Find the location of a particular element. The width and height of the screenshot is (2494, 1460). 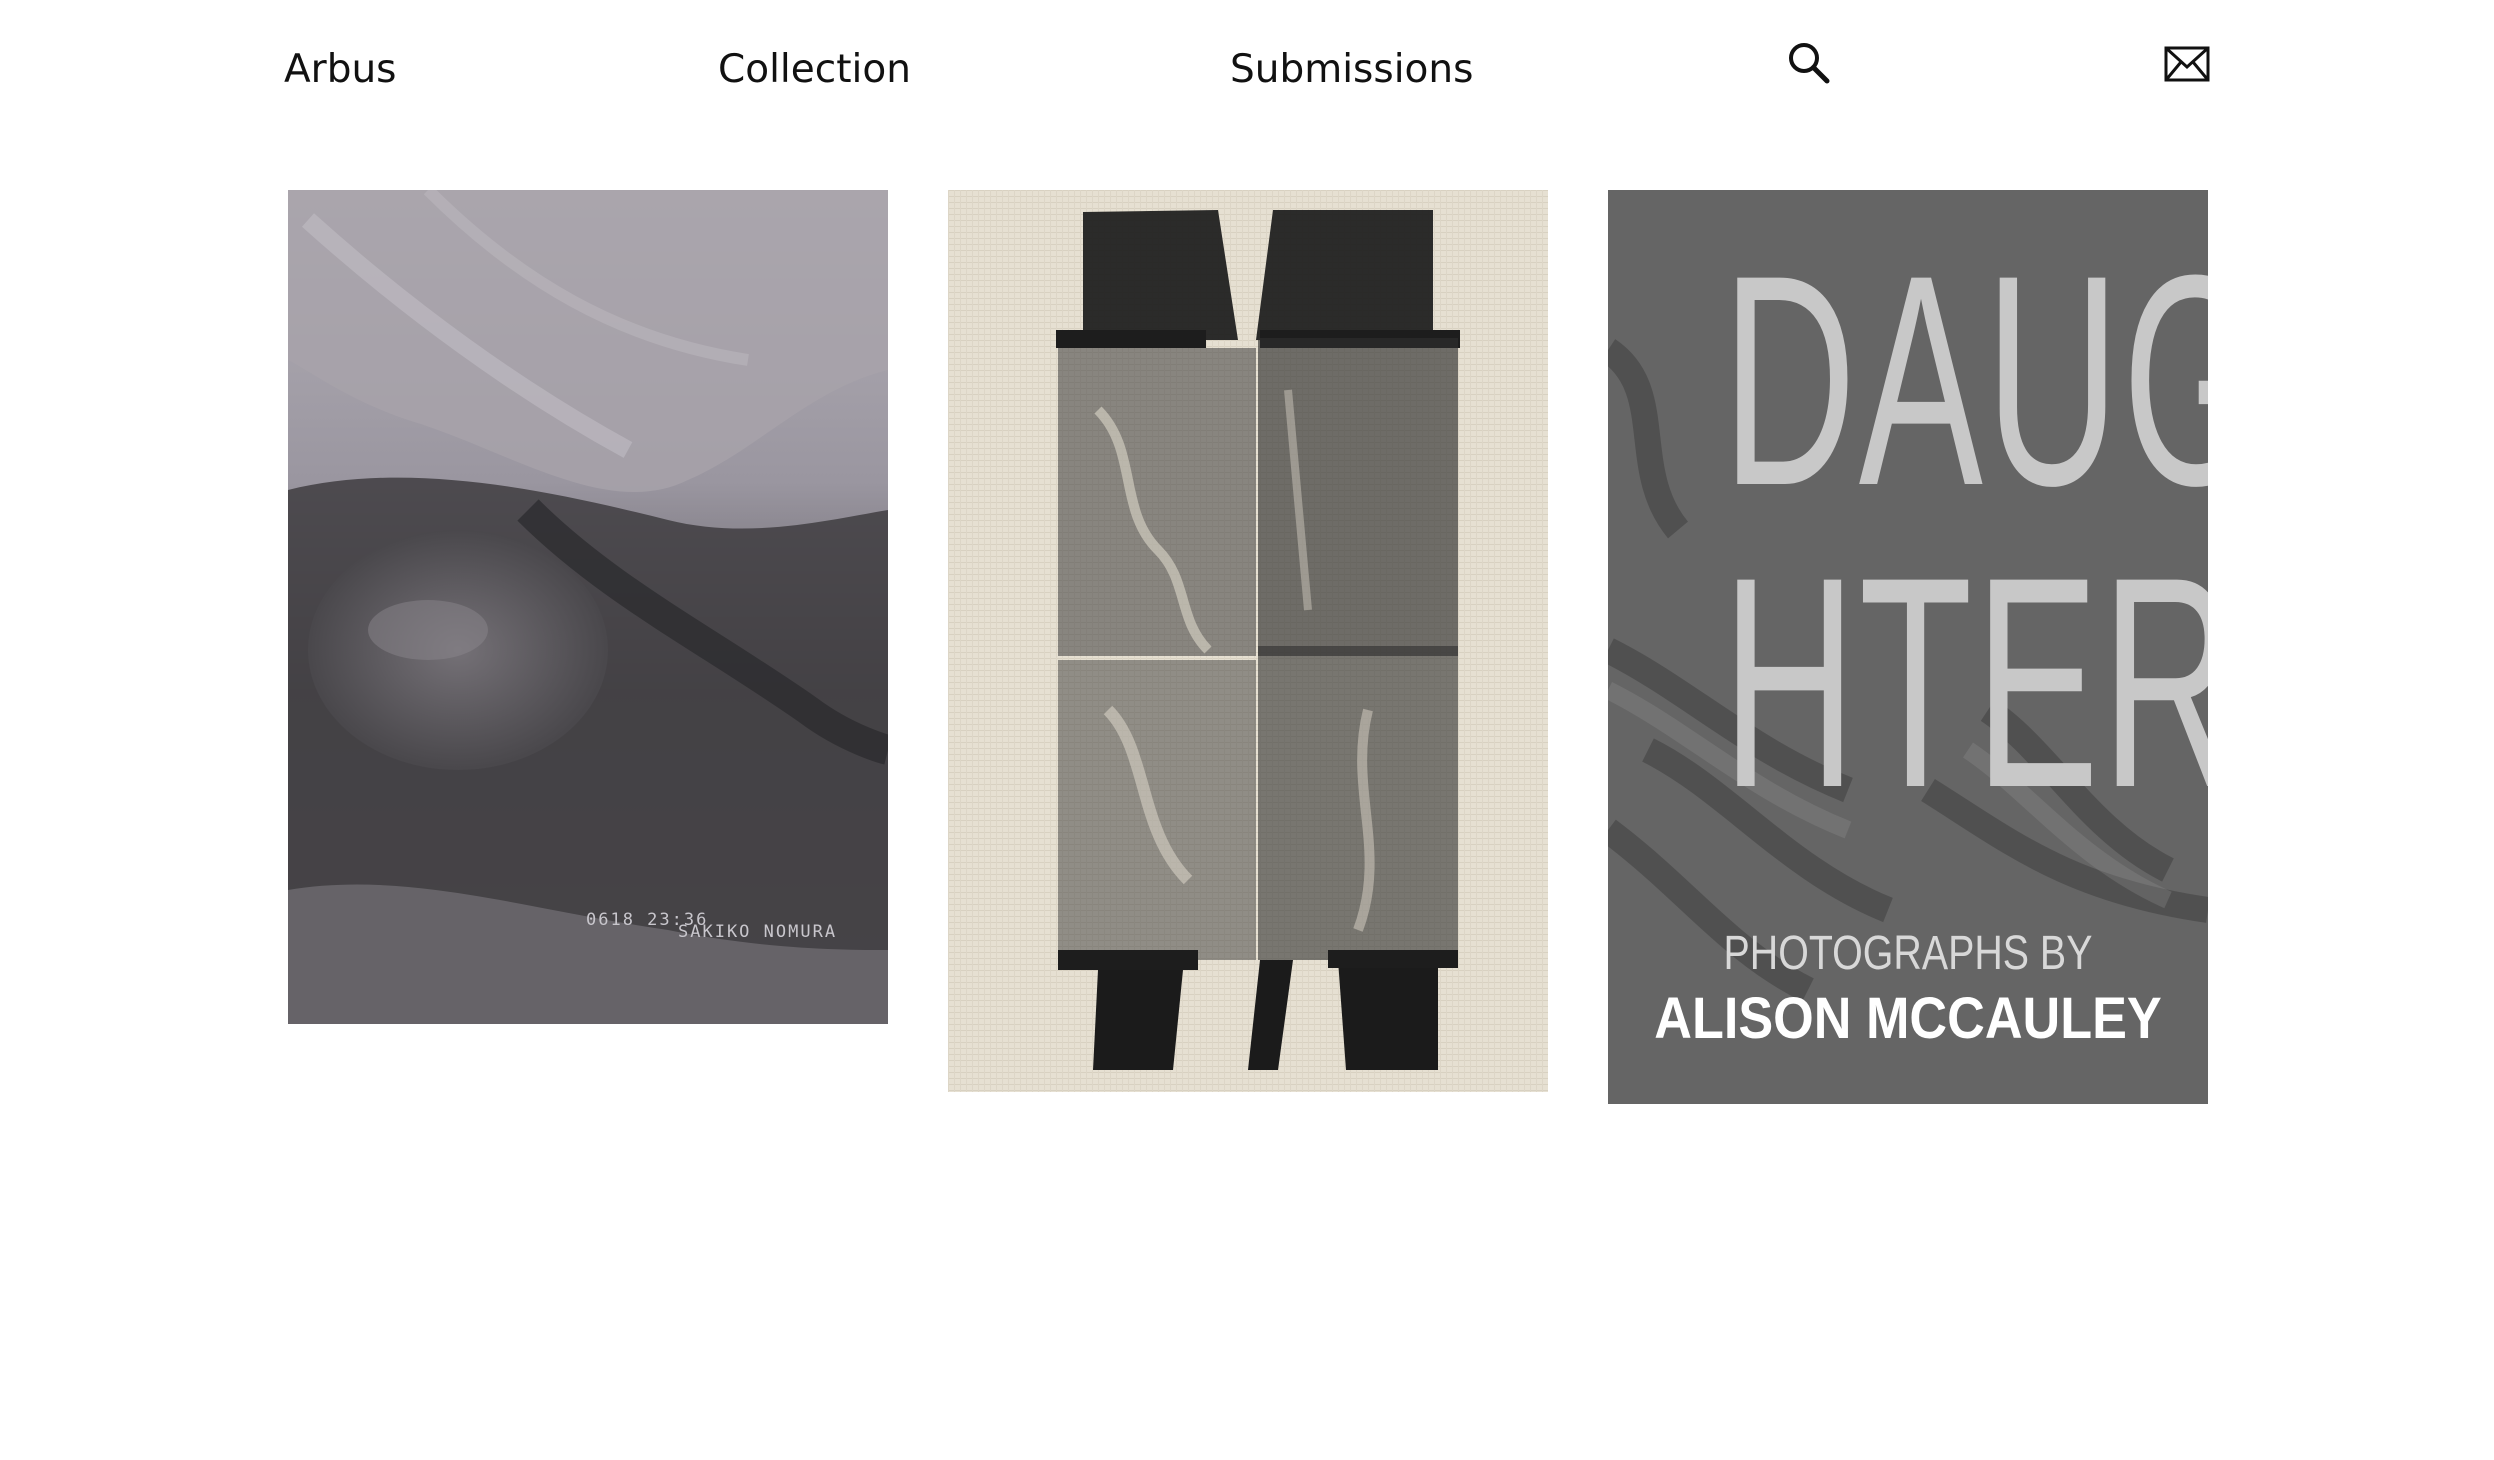

cover-photo is located at coordinates (588, 607).